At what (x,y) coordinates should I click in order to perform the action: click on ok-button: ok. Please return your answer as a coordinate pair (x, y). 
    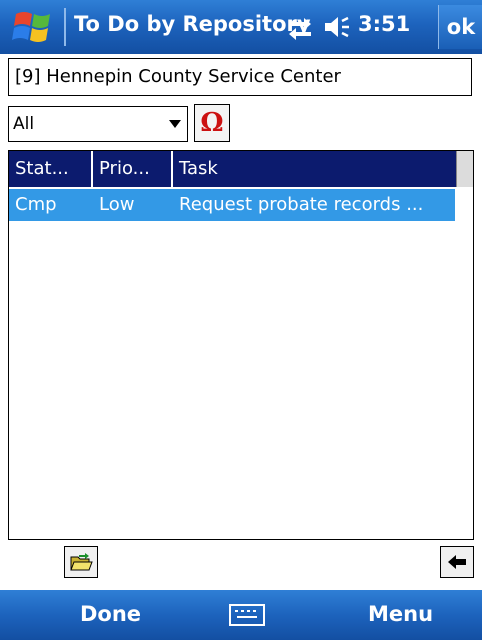
    Looking at the image, I should click on (460, 27).